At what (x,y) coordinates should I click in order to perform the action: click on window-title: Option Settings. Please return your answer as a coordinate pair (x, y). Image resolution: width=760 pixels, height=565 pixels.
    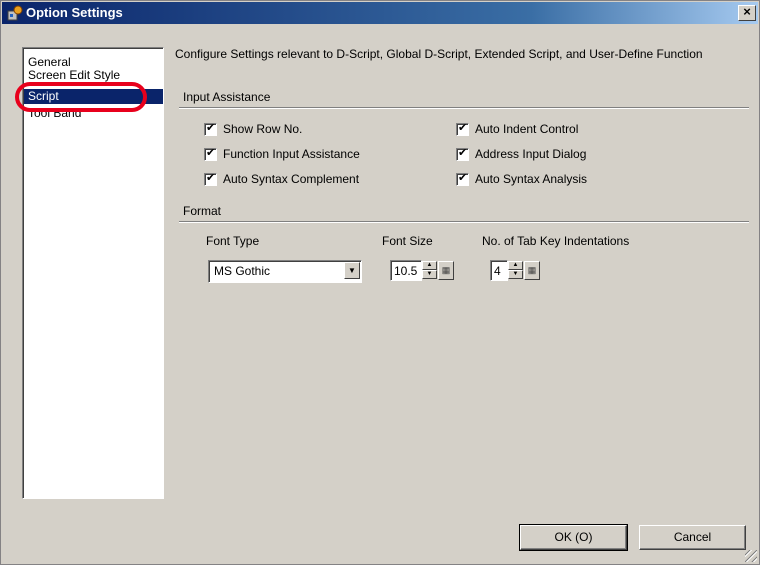
    Looking at the image, I should click on (74, 12).